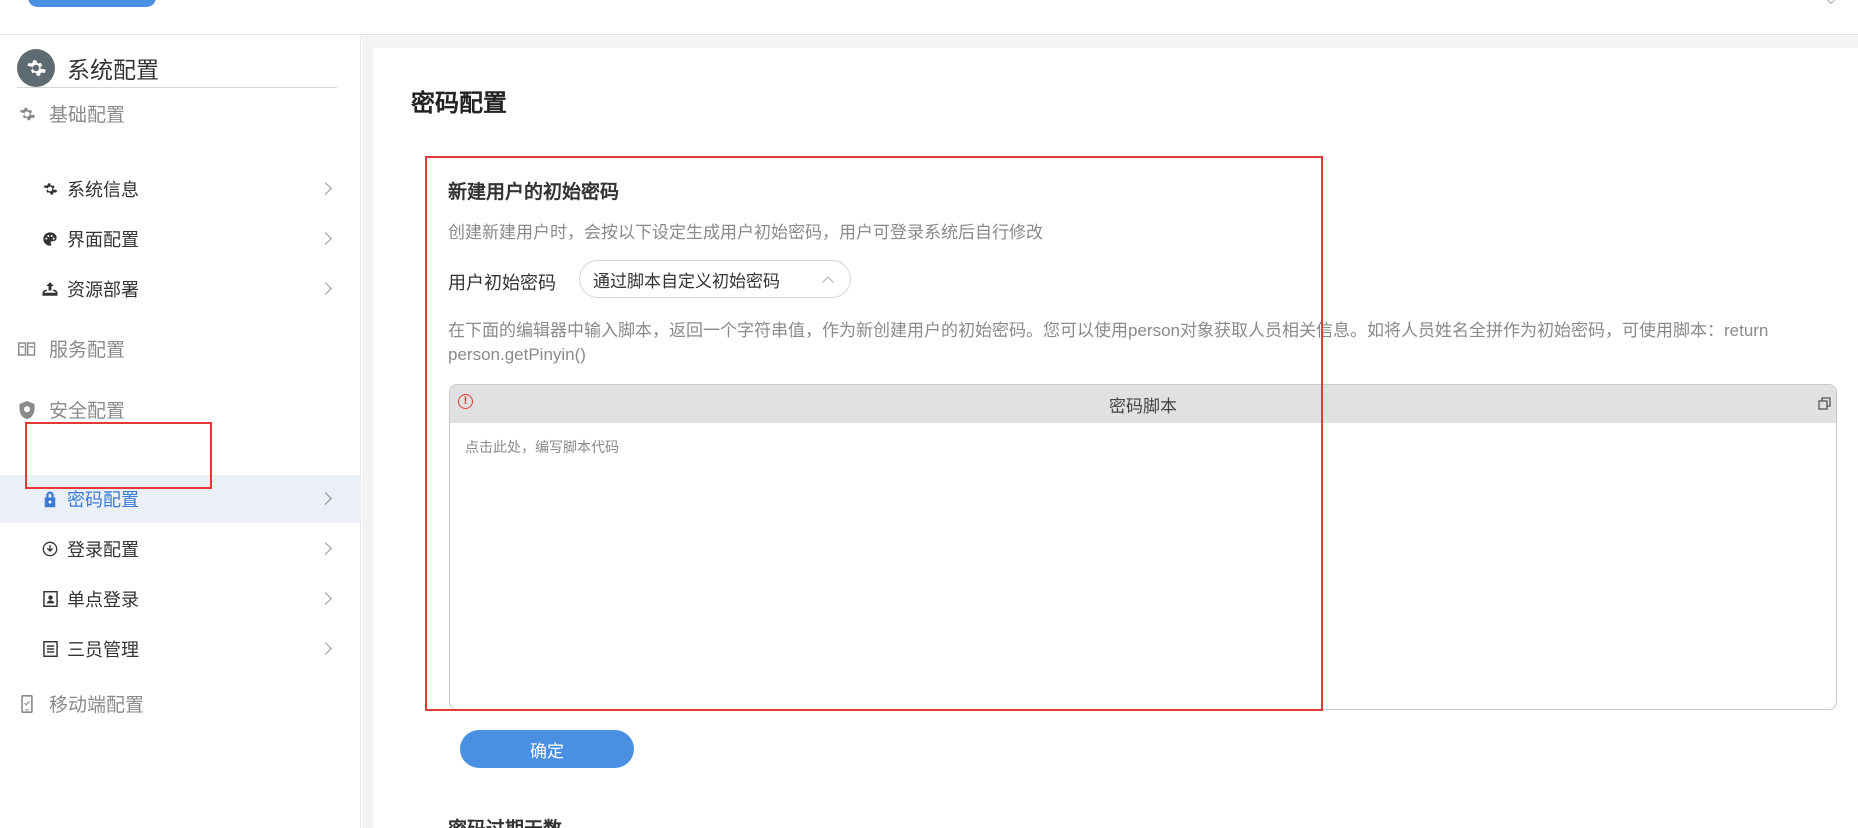 Image resolution: width=1858 pixels, height=828 pixels. Describe the element at coordinates (547, 749) in the screenshot. I see `confirm-button: 确定` at that location.